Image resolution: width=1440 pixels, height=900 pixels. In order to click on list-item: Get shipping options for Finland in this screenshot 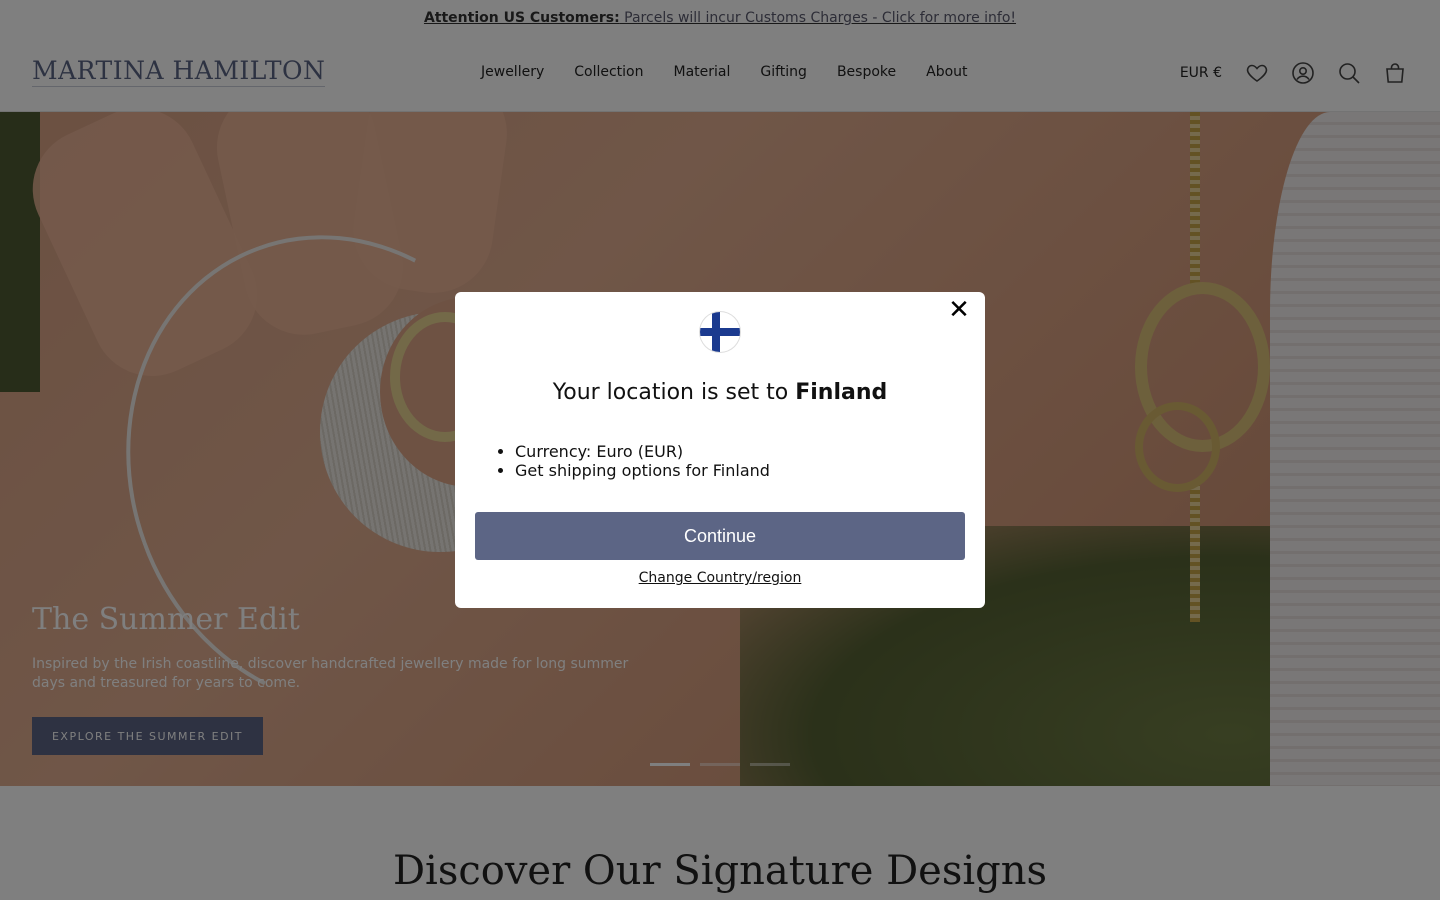, I will do `click(642, 470)`.